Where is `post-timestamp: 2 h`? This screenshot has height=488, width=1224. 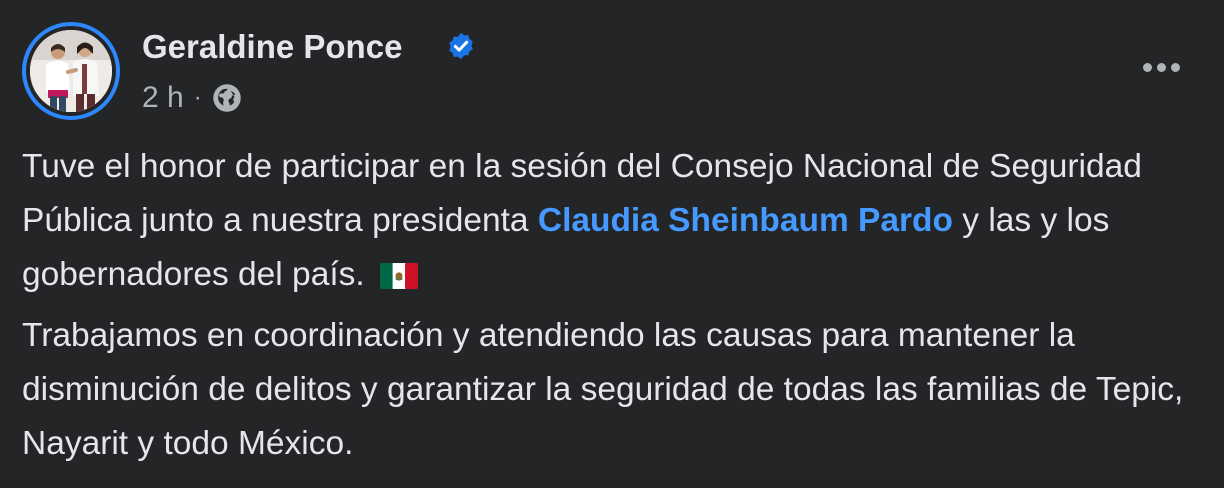 post-timestamp: 2 h is located at coordinates (163, 98).